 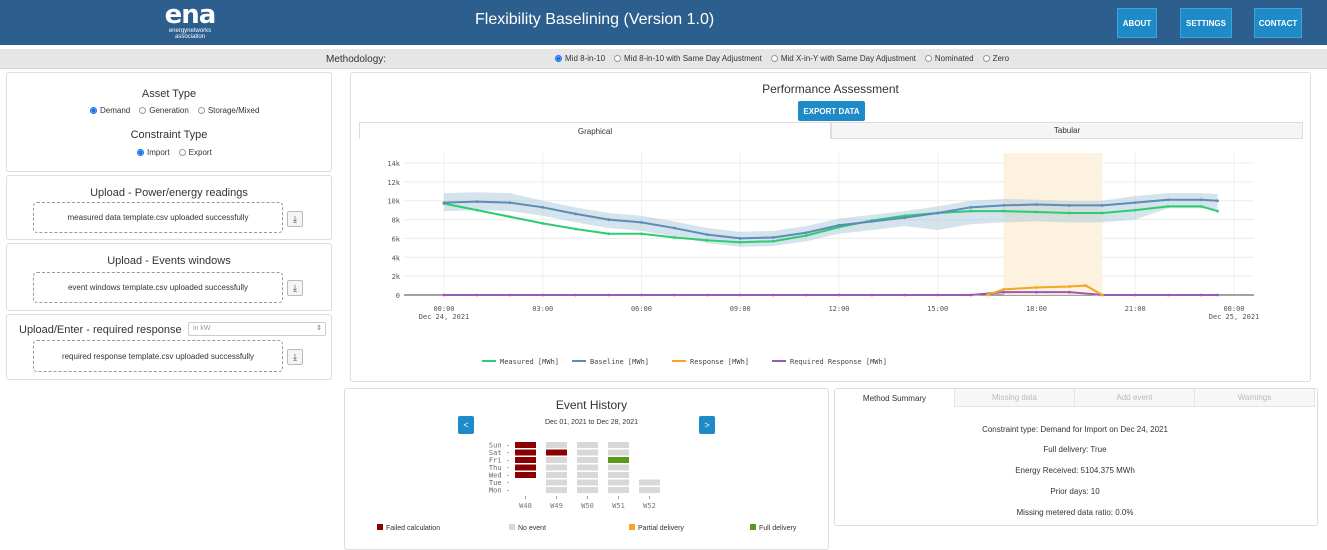 What do you see at coordinates (319, 328) in the screenshot?
I see `stepper-icon: ⇕` at bounding box center [319, 328].